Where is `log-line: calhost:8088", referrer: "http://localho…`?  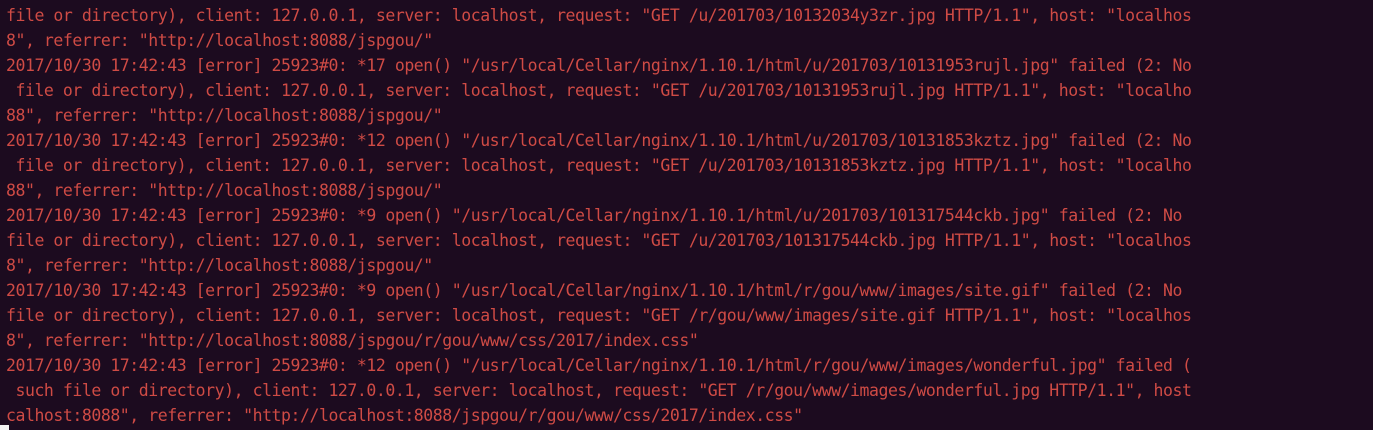 log-line: calhost:8088", referrer: "http://localho… is located at coordinates (404, 415).